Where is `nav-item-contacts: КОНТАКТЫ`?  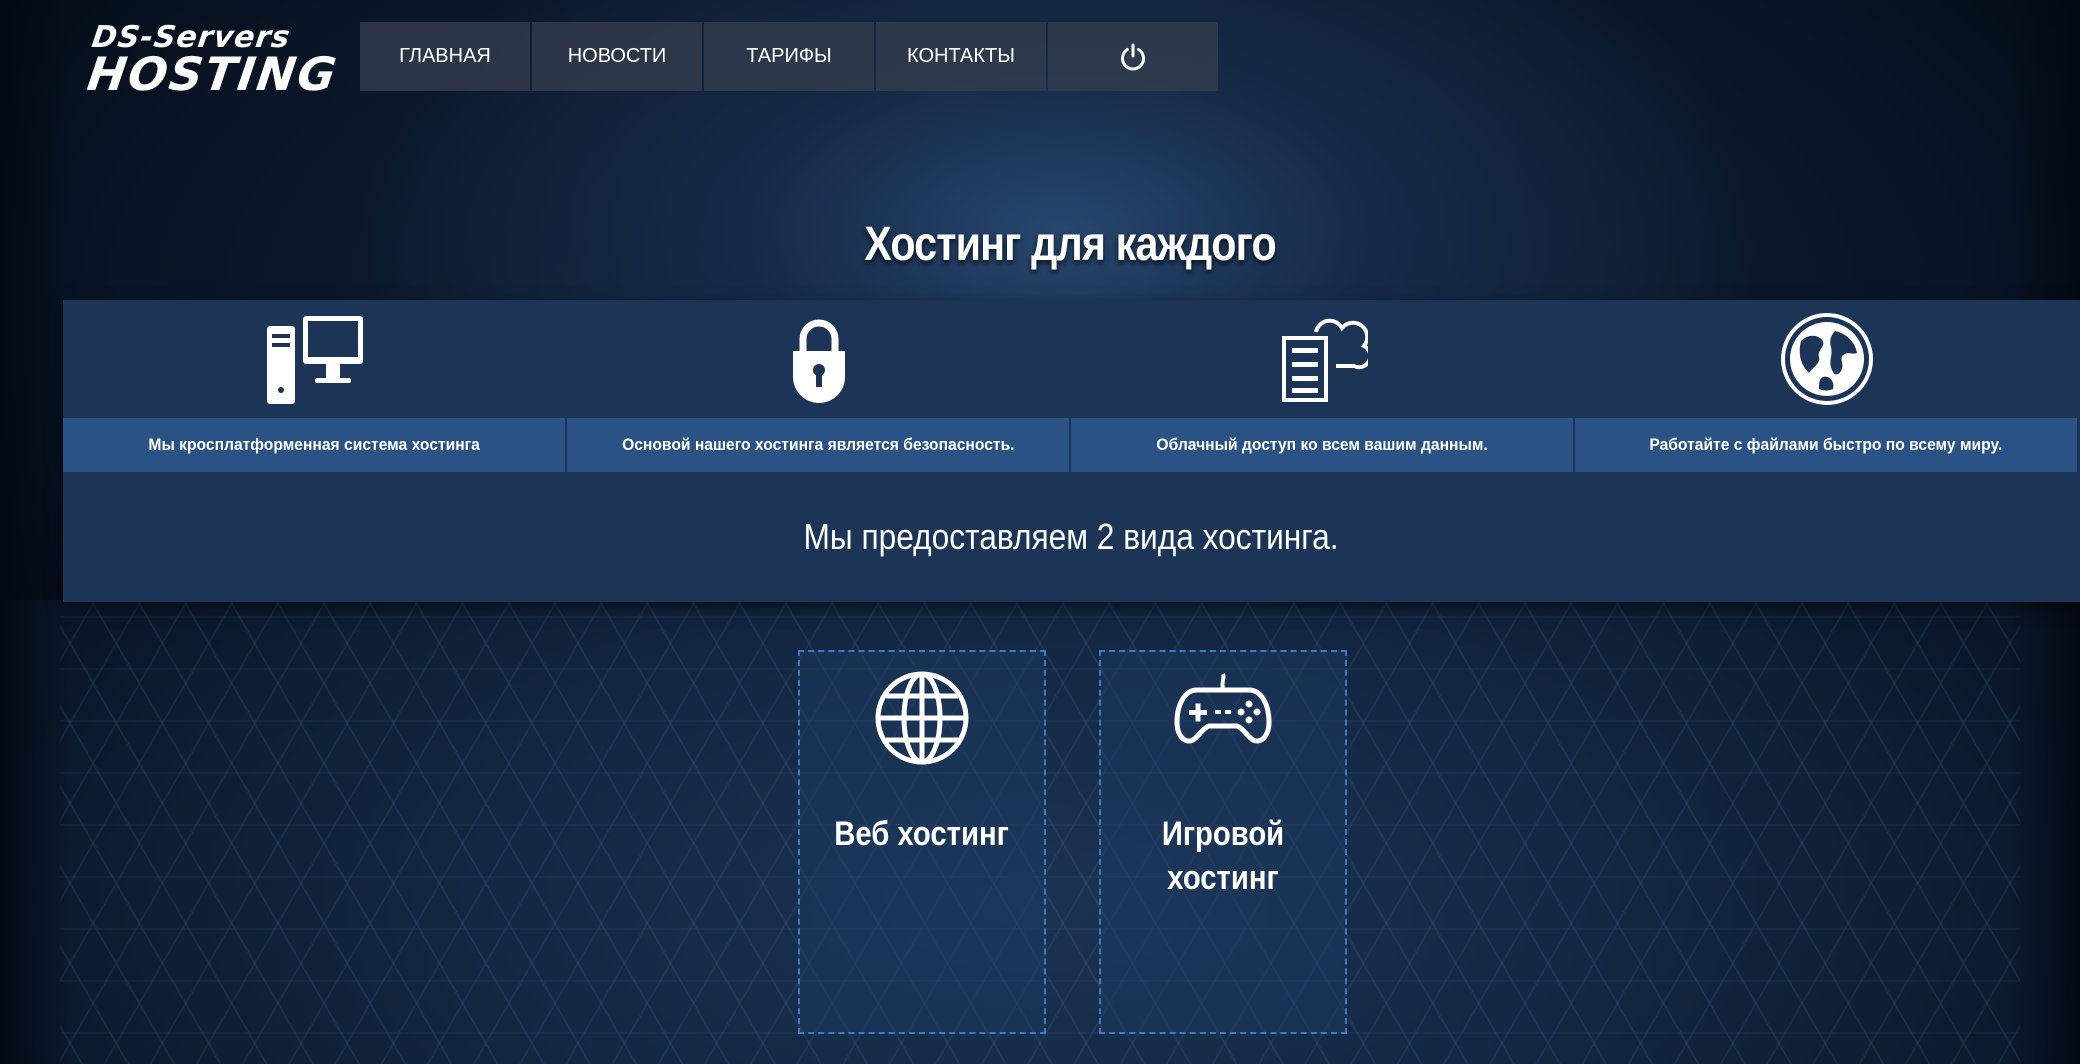
nav-item-contacts: КОНТАКТЫ is located at coordinates (961, 56).